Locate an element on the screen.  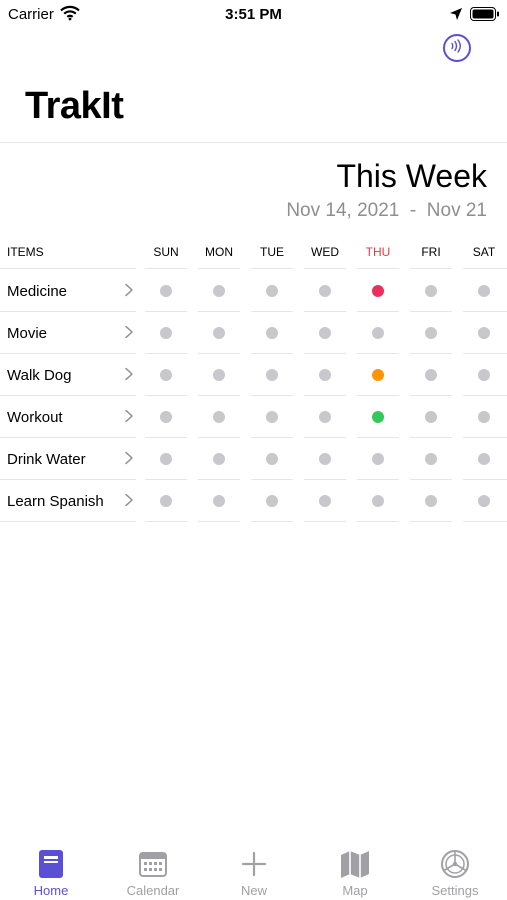
tab-settings: Settings is located at coordinates (455, 870).